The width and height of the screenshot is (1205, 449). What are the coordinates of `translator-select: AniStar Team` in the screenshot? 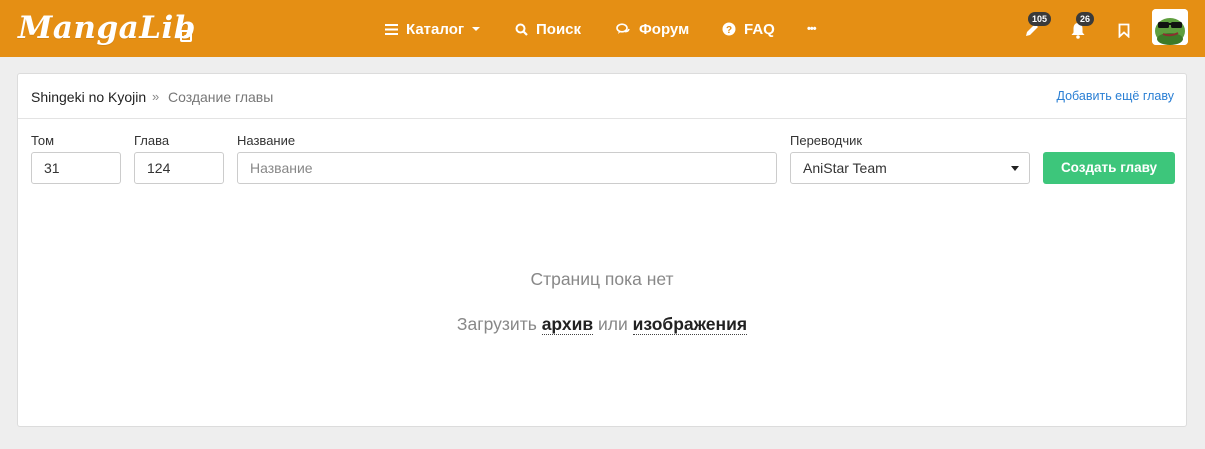 It's located at (910, 168).